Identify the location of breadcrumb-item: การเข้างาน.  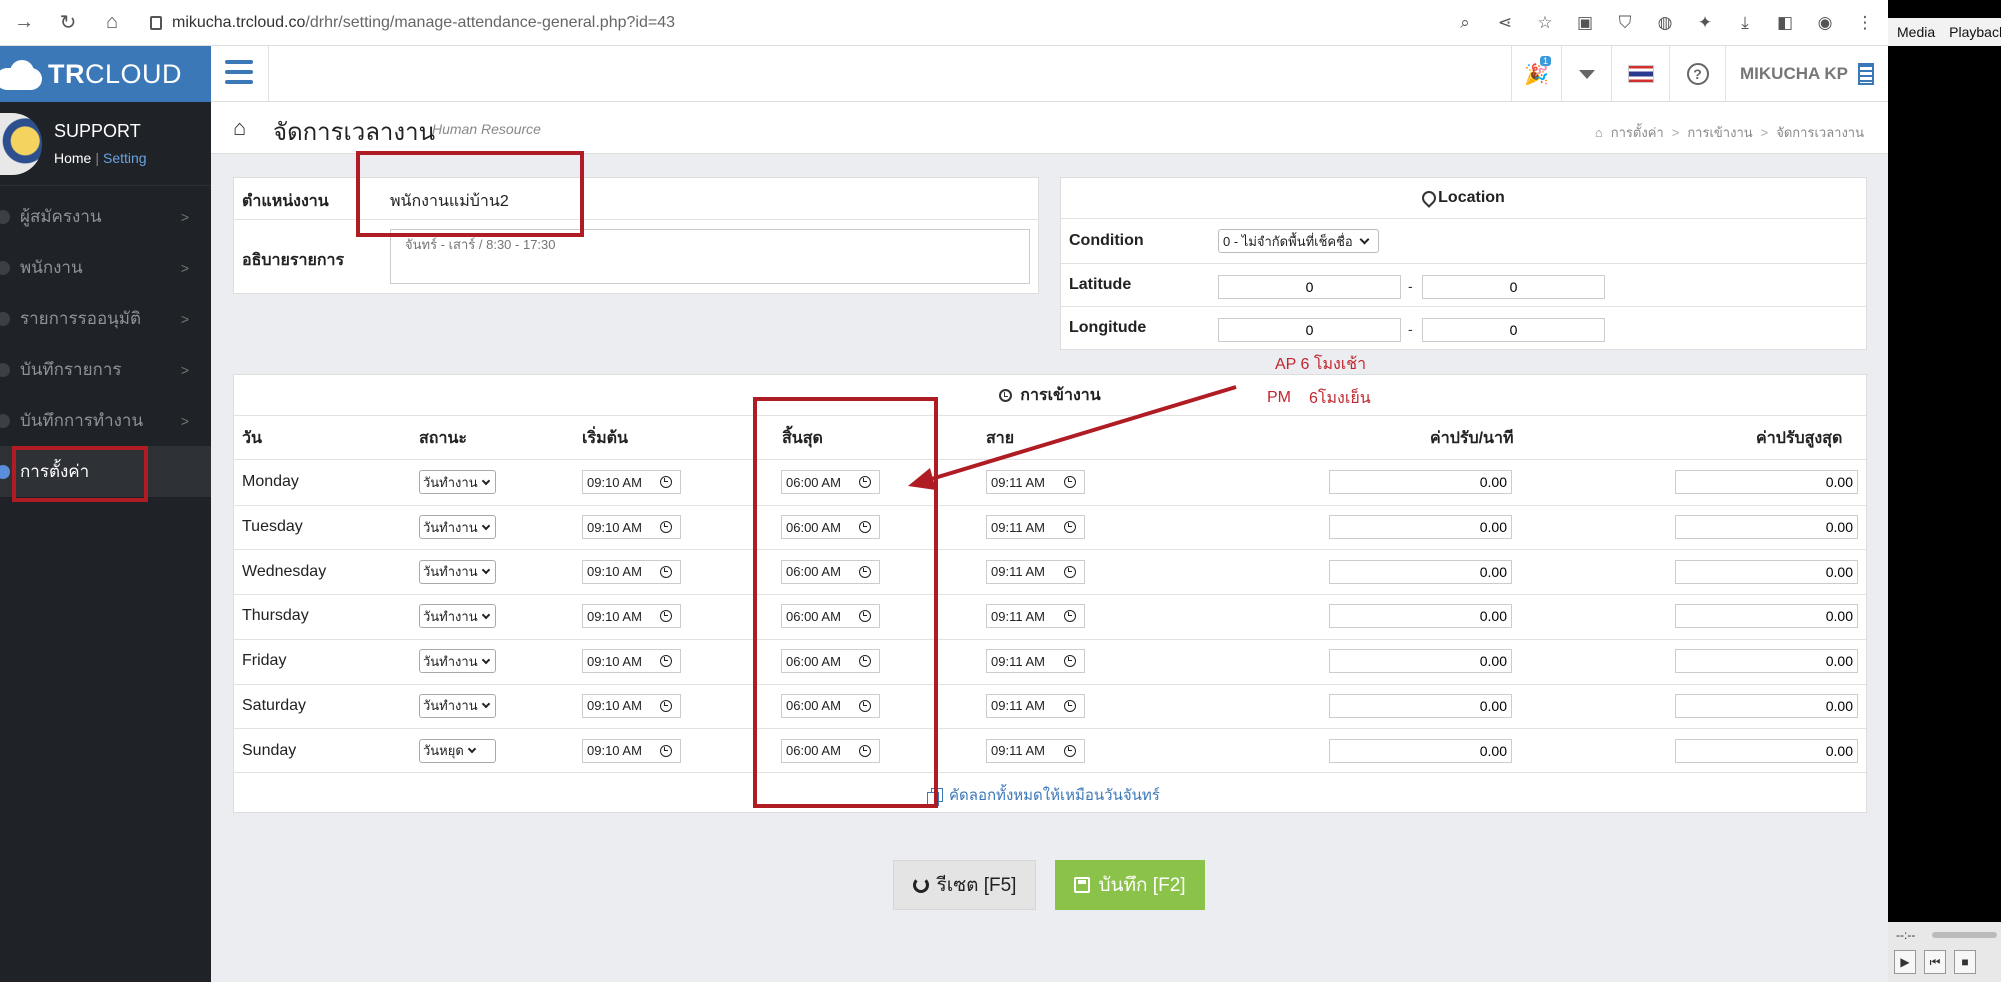
(1719, 132).